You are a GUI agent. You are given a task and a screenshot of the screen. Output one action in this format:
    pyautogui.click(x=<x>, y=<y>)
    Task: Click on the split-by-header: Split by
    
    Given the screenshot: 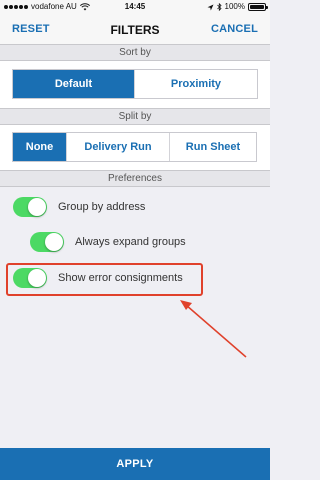 What is the action you would take?
    pyautogui.click(x=135, y=116)
    